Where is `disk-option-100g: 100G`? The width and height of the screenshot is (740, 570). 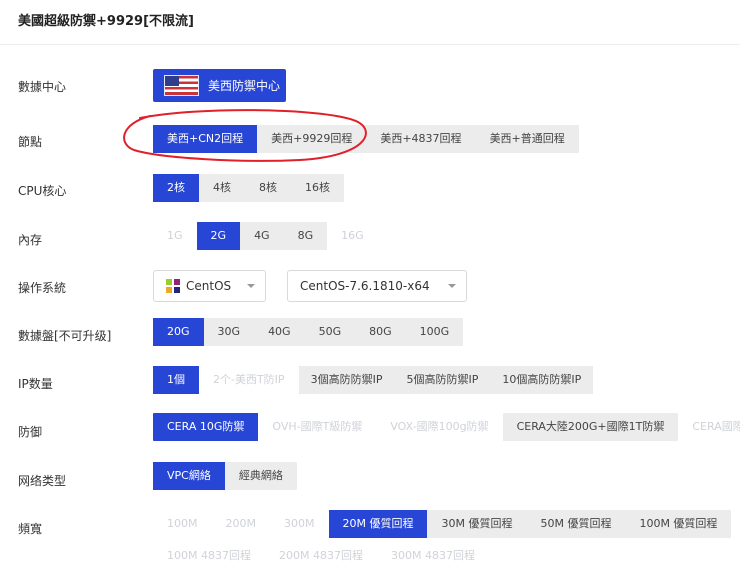 disk-option-100g: 100G is located at coordinates (435, 332).